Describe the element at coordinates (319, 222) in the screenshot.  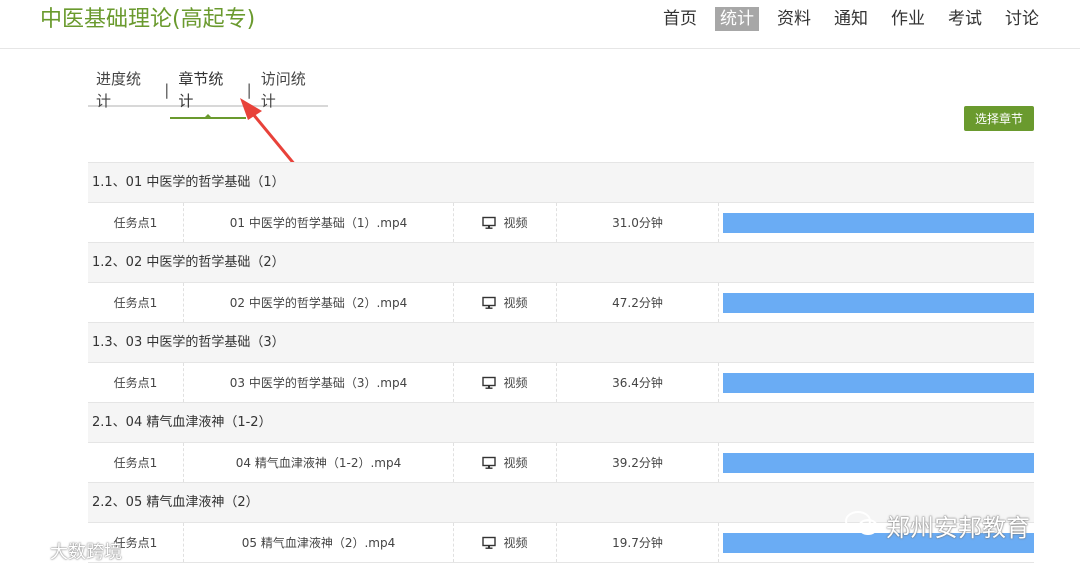
I see `file-name: 01 中医学的哲学基础（1）.mp4` at that location.